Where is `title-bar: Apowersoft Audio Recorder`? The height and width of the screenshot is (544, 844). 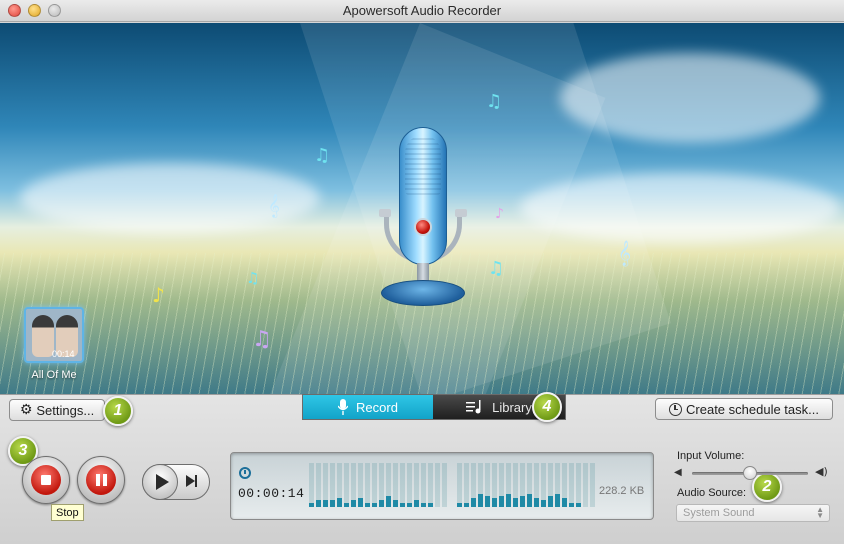
title-bar: Apowersoft Audio Recorder is located at coordinates (422, 11).